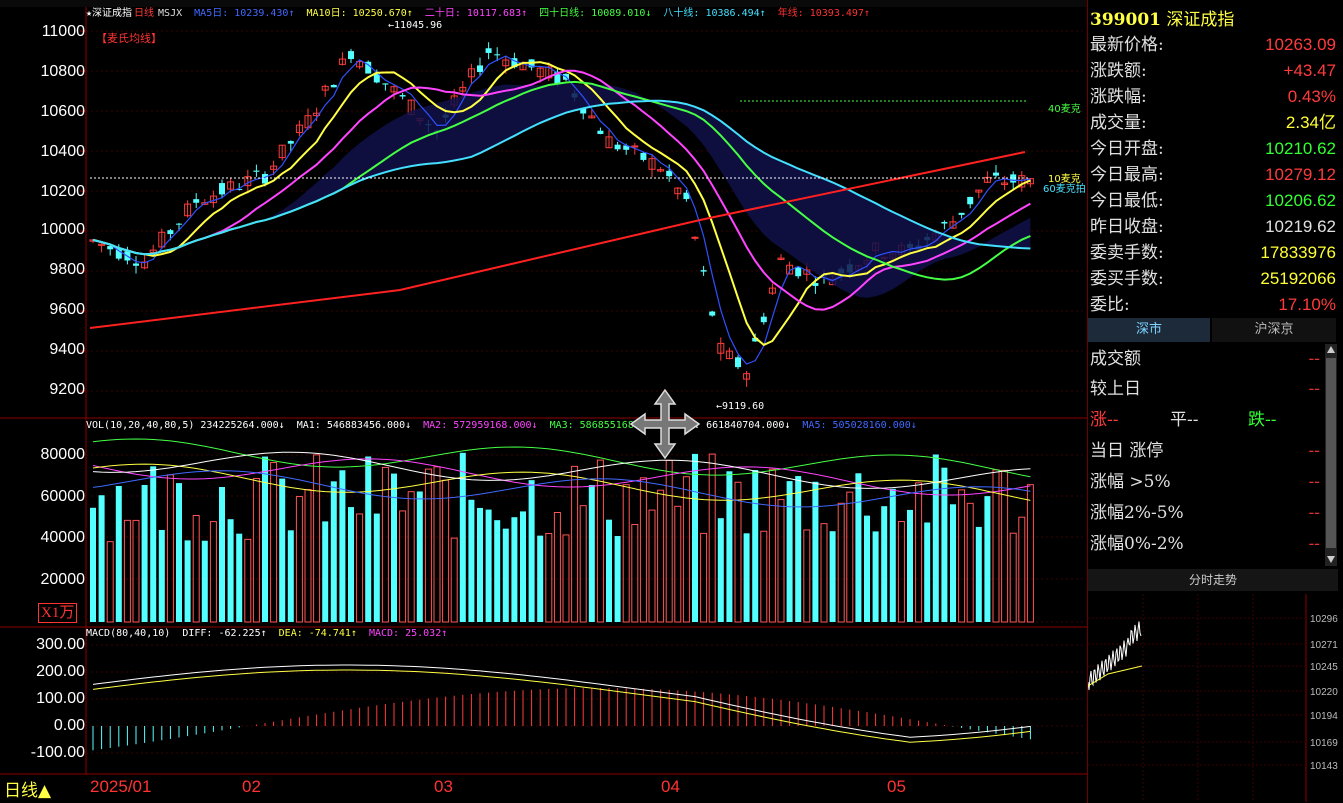 Image resolution: width=1343 pixels, height=803 pixels. What do you see at coordinates (408, 633) in the screenshot?
I see `macd-macd: MACD: 25.032↑` at bounding box center [408, 633].